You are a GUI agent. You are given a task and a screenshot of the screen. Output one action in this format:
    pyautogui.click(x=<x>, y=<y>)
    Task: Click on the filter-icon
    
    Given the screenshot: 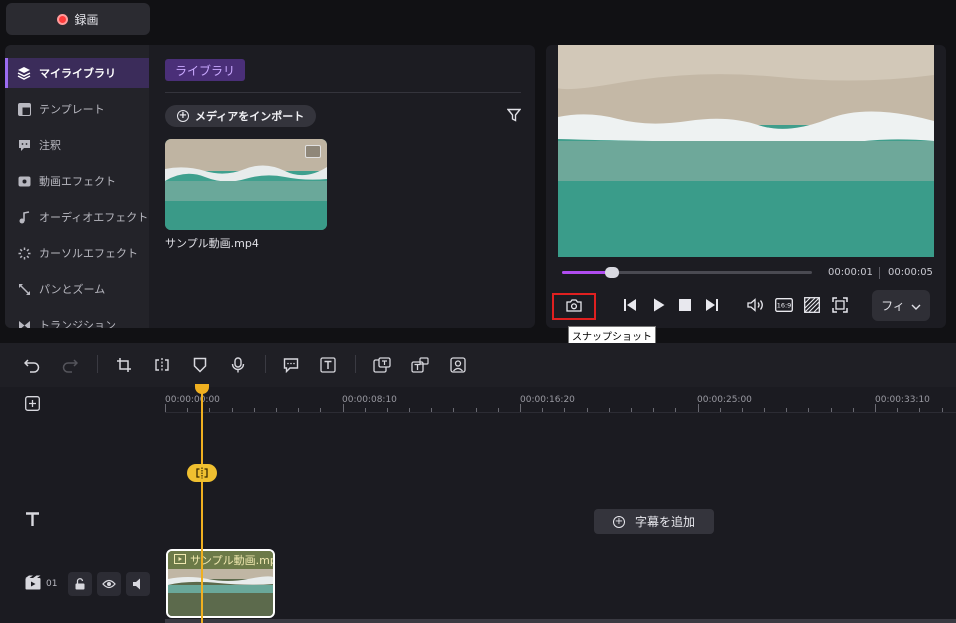 What is the action you would take?
    pyautogui.click(x=514, y=116)
    